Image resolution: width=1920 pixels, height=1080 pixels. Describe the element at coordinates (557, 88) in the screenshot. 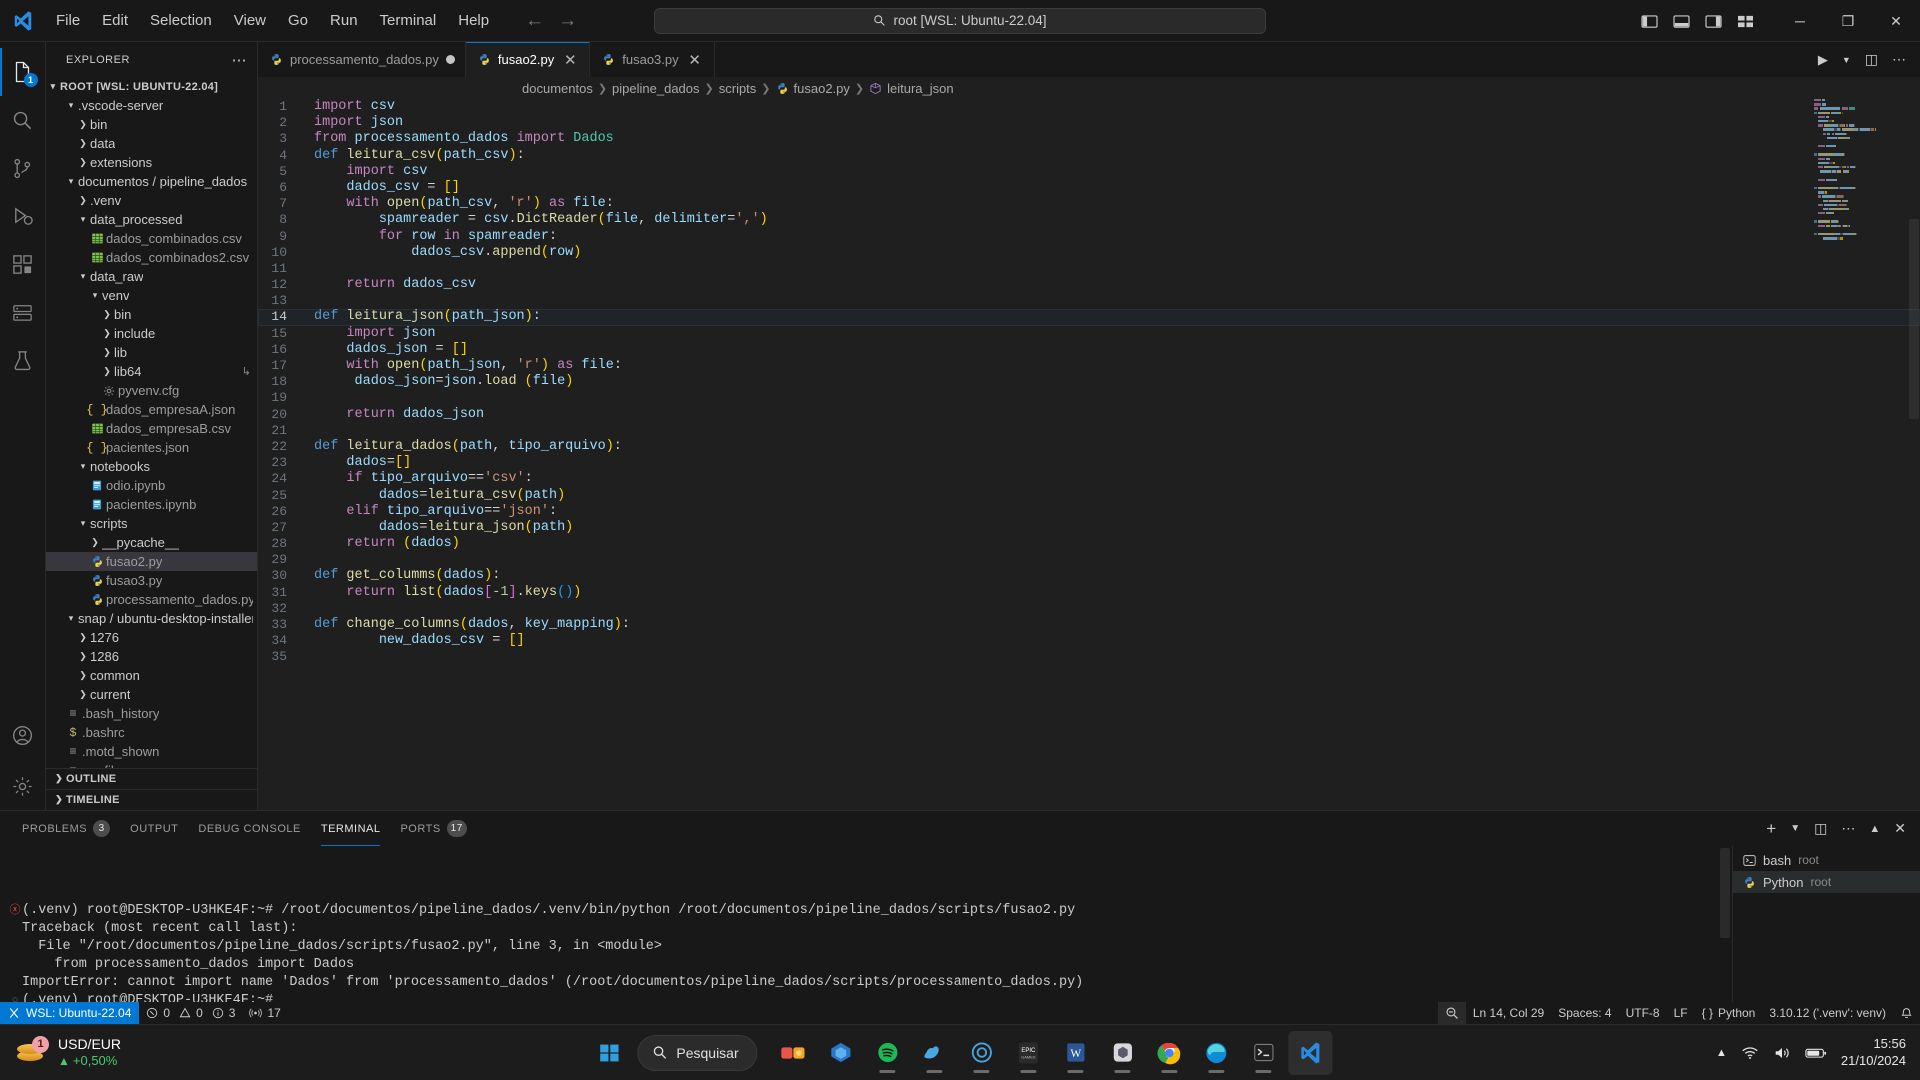

I see `breadcrumb-item-documentos: documentos` at that location.